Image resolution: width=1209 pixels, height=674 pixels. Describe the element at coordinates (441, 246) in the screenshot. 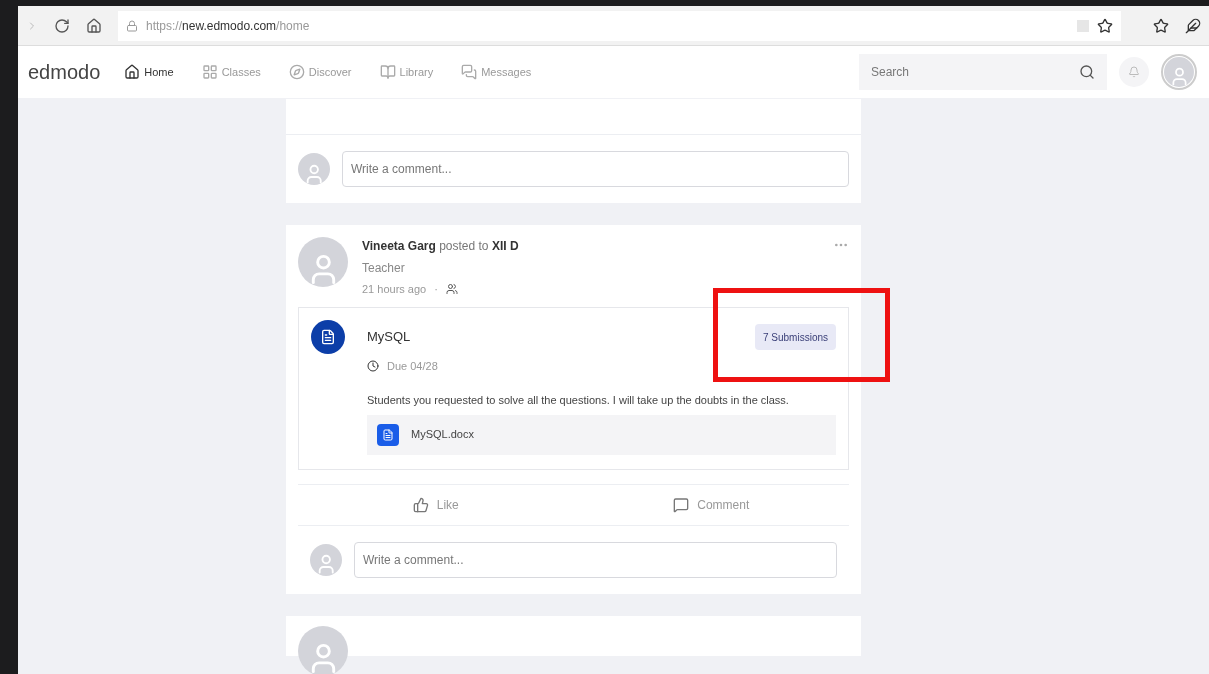

I see `post-header: Vineeta Garg posted to XII D` at that location.